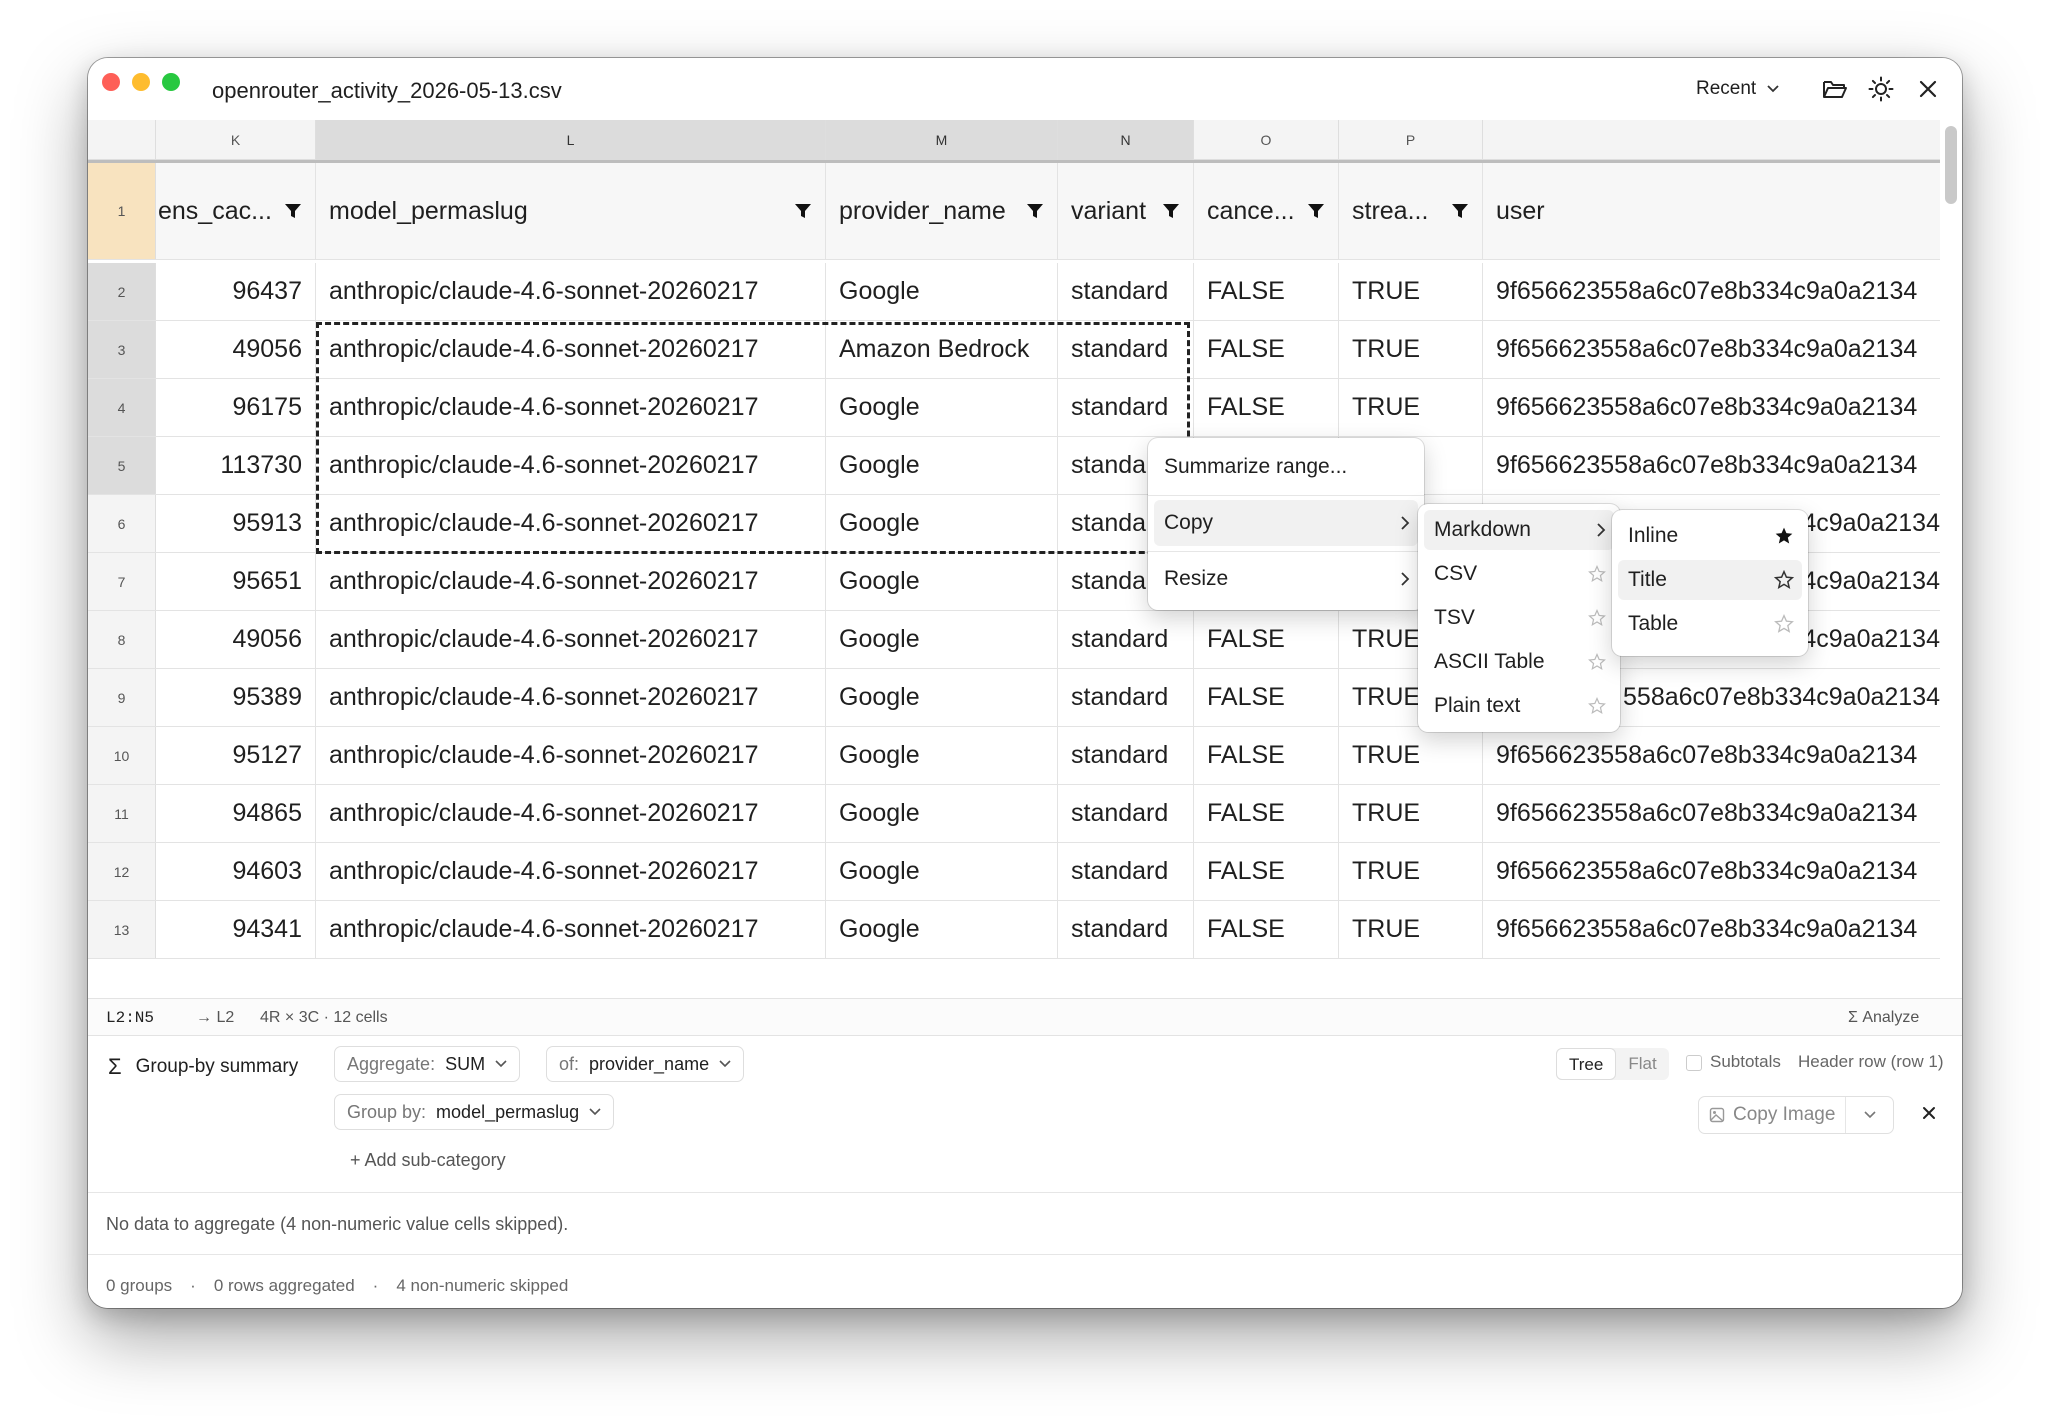 The height and width of the screenshot is (1424, 2048). Describe the element at coordinates (1738, 89) in the screenshot. I see `recent-dropdown: Recent` at that location.